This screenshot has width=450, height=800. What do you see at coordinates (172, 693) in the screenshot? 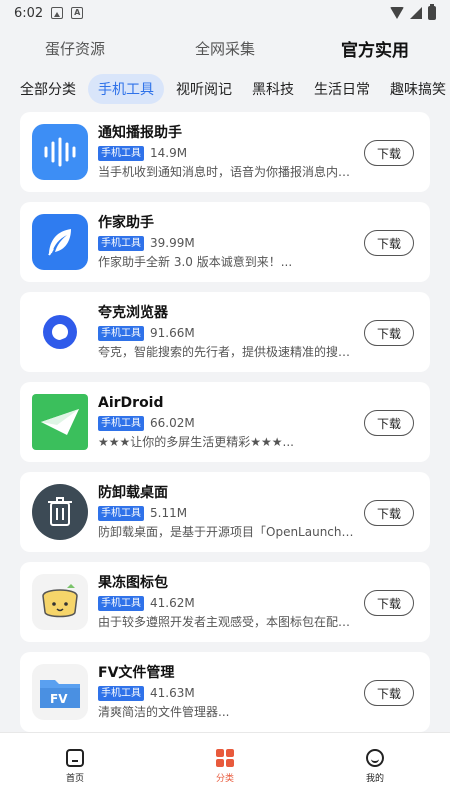
I see `app-size: 41.63M` at bounding box center [172, 693].